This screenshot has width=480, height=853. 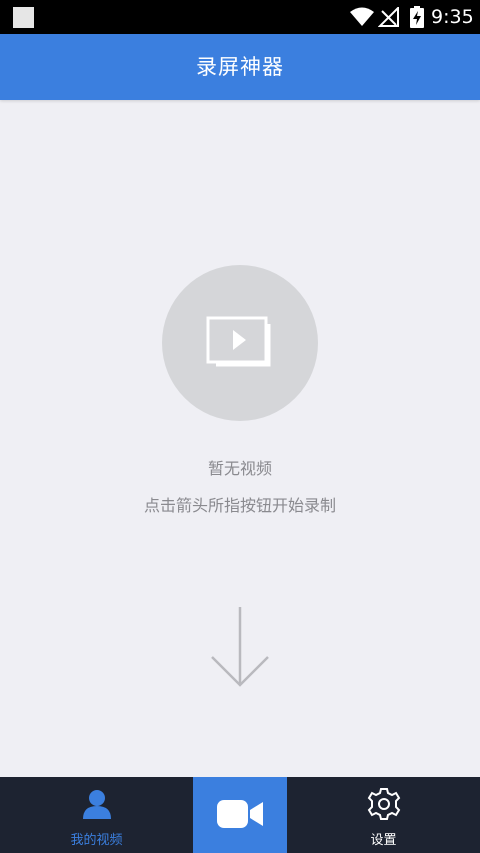 I want to click on video-file-icon, so click(x=238, y=341).